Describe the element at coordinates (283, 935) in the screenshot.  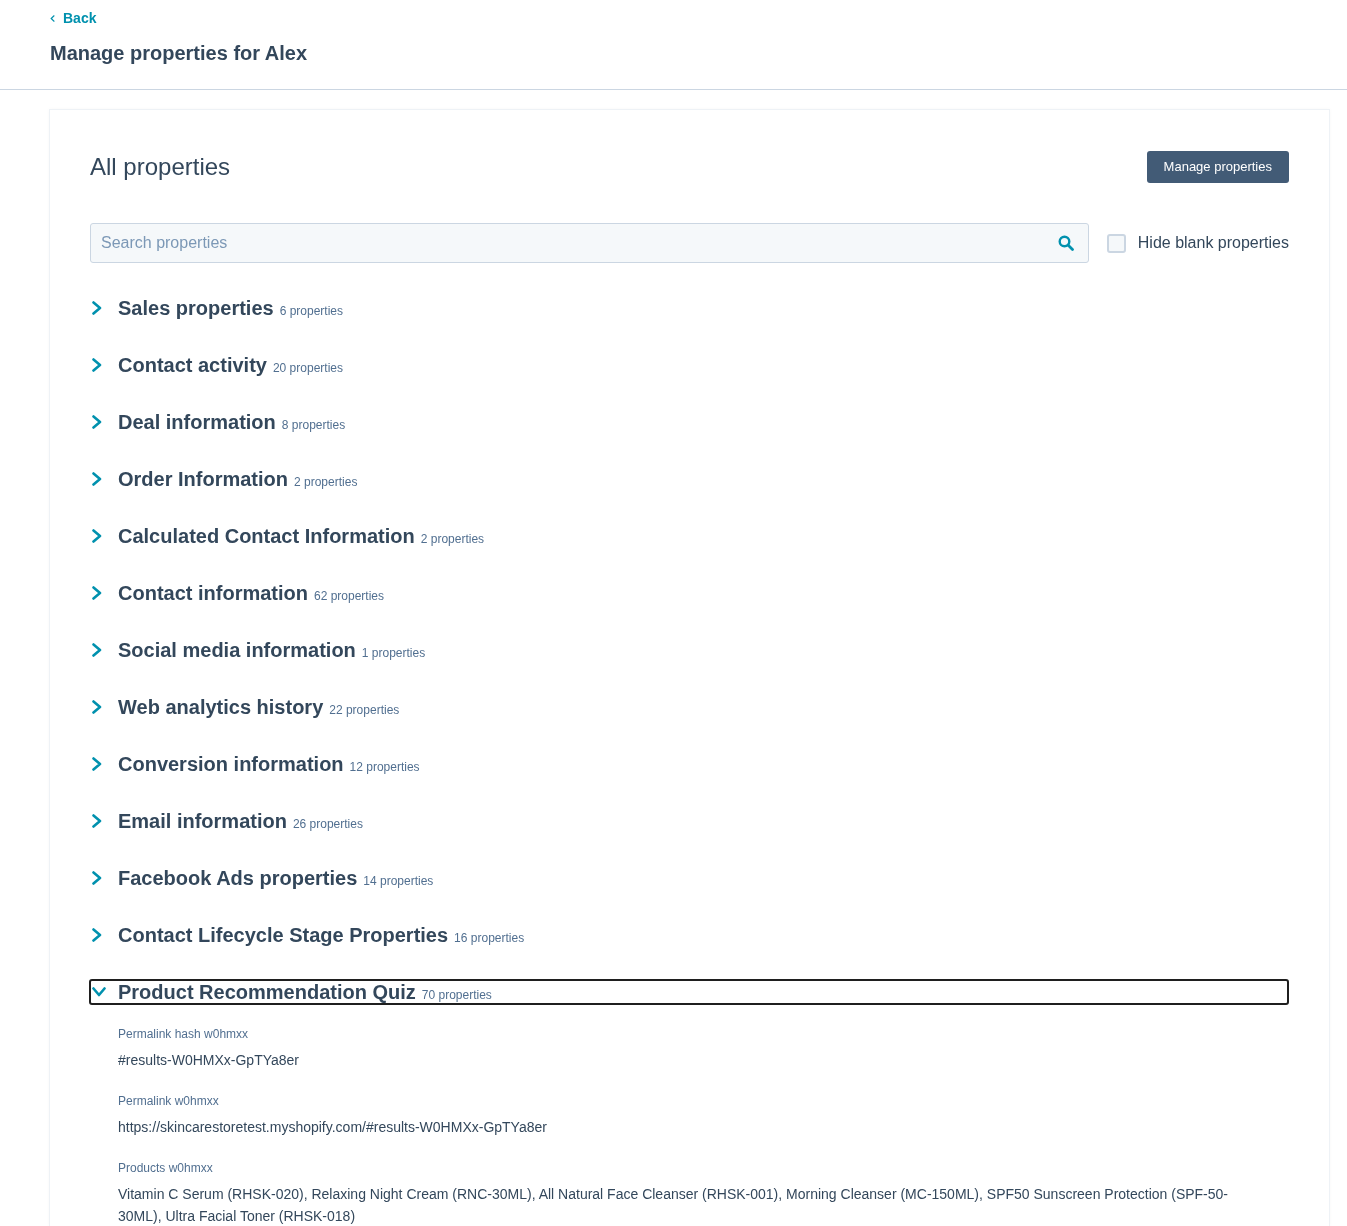
I see `section-title: Contact Lifecycle Stage Properties` at that location.